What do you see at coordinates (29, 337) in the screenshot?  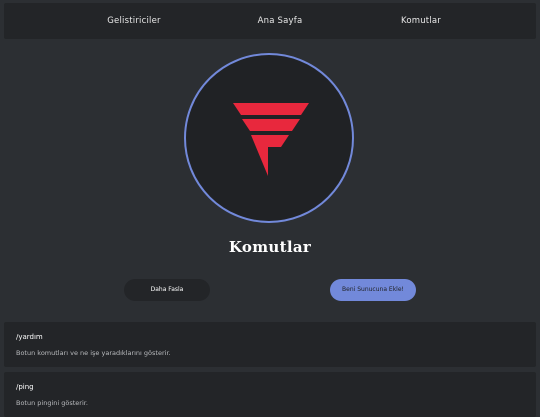 I see `command-name: /yardım` at bounding box center [29, 337].